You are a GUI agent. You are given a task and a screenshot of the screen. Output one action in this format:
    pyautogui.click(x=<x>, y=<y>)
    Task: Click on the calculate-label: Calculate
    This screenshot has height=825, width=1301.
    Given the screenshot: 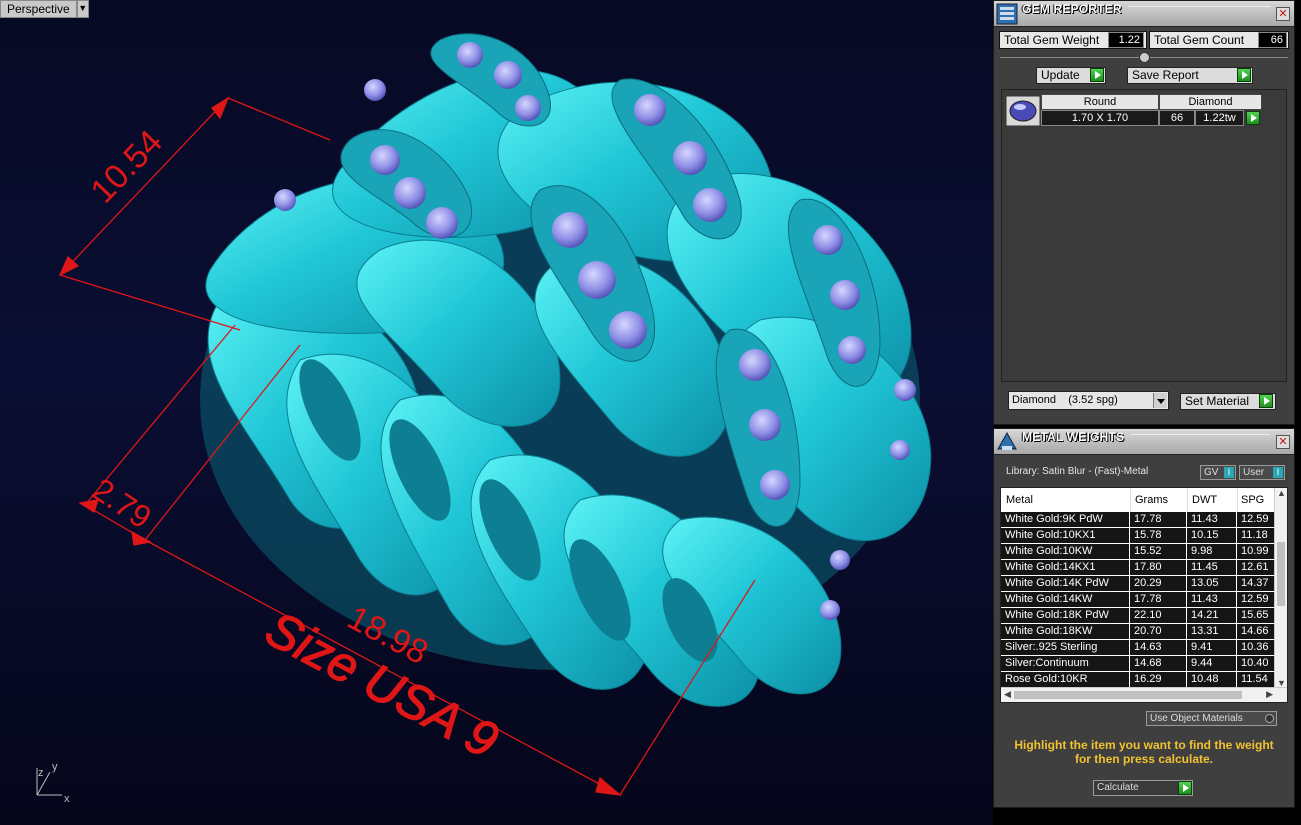 What is the action you would take?
    pyautogui.click(x=1118, y=787)
    